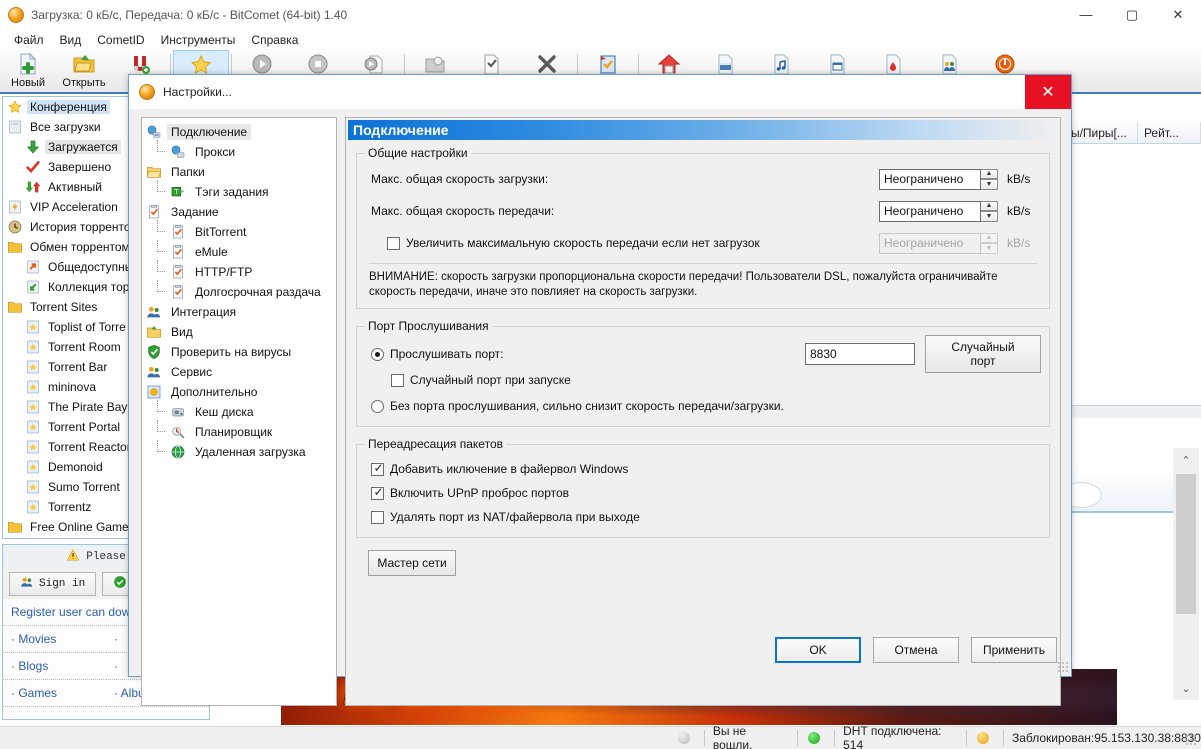 The width and height of the screenshot is (1201, 749). I want to click on max-upload-speed-input: Неограничено, so click(930, 211).